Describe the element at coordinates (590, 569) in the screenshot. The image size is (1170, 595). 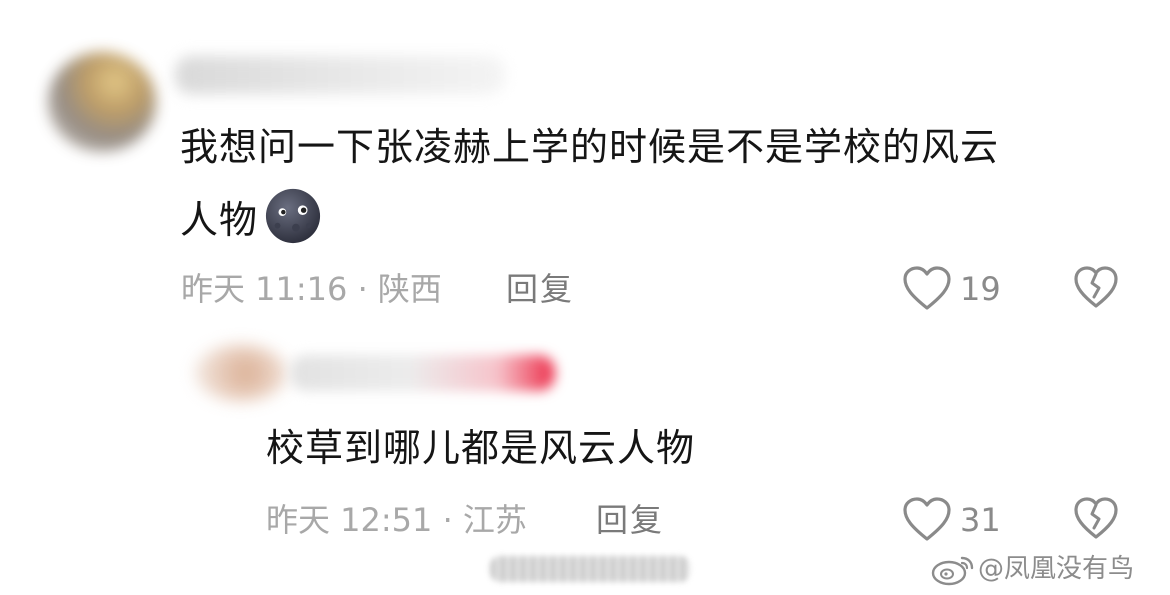
I see `blurred-bottom-bar` at that location.